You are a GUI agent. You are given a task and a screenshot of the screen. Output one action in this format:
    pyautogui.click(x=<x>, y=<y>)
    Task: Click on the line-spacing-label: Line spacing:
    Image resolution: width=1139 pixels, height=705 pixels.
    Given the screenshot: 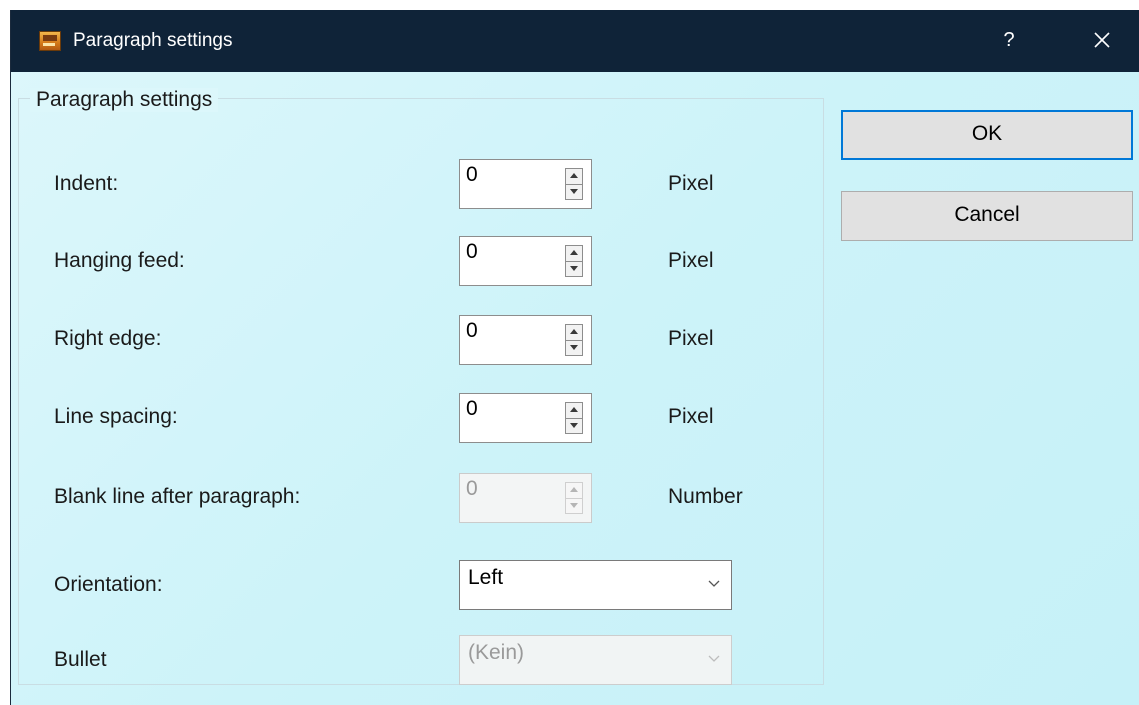 What is the action you would take?
    pyautogui.click(x=116, y=416)
    